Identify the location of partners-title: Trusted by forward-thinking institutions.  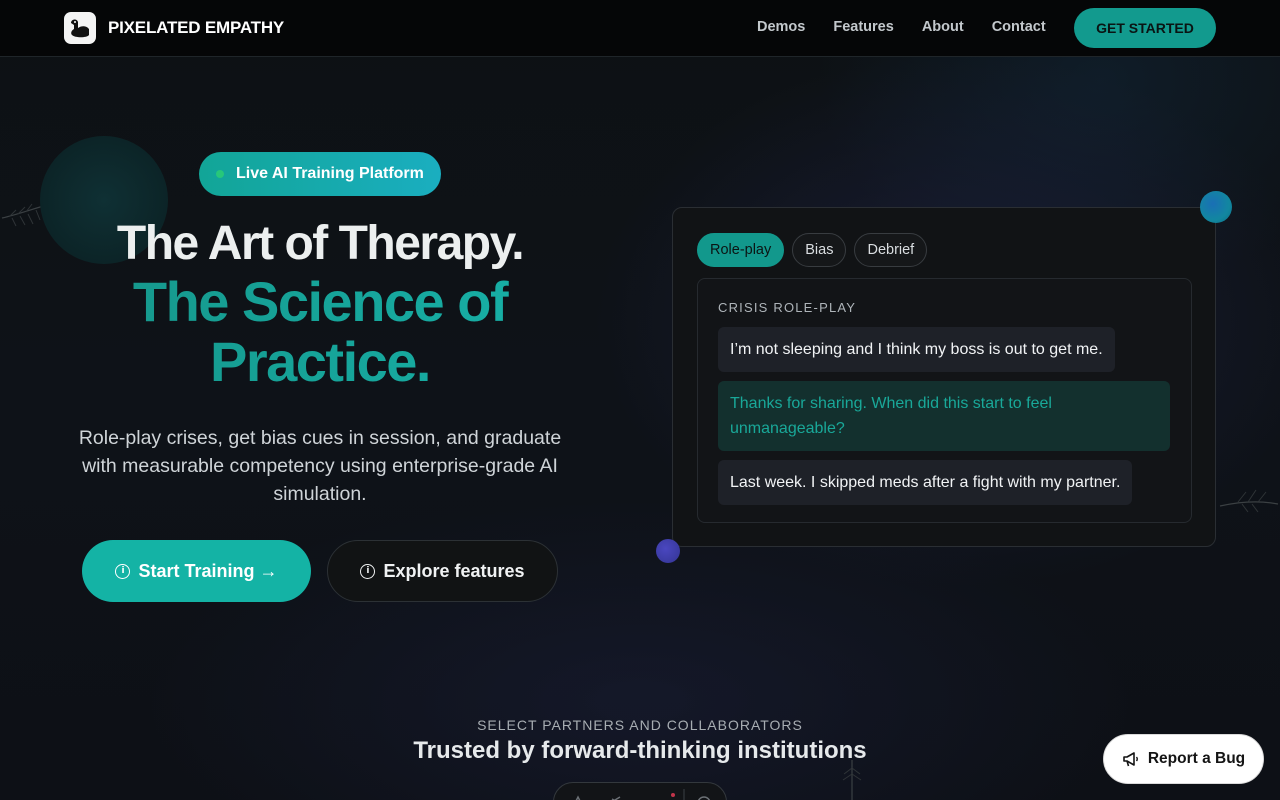
(640, 750).